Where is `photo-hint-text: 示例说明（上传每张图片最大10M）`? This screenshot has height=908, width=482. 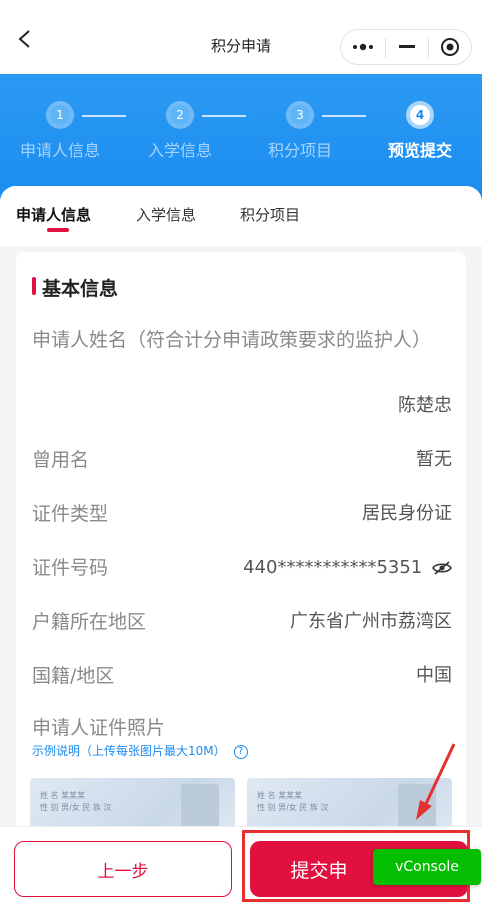 photo-hint-text: 示例说明（上传每张图片最大10M） is located at coordinates (129, 751).